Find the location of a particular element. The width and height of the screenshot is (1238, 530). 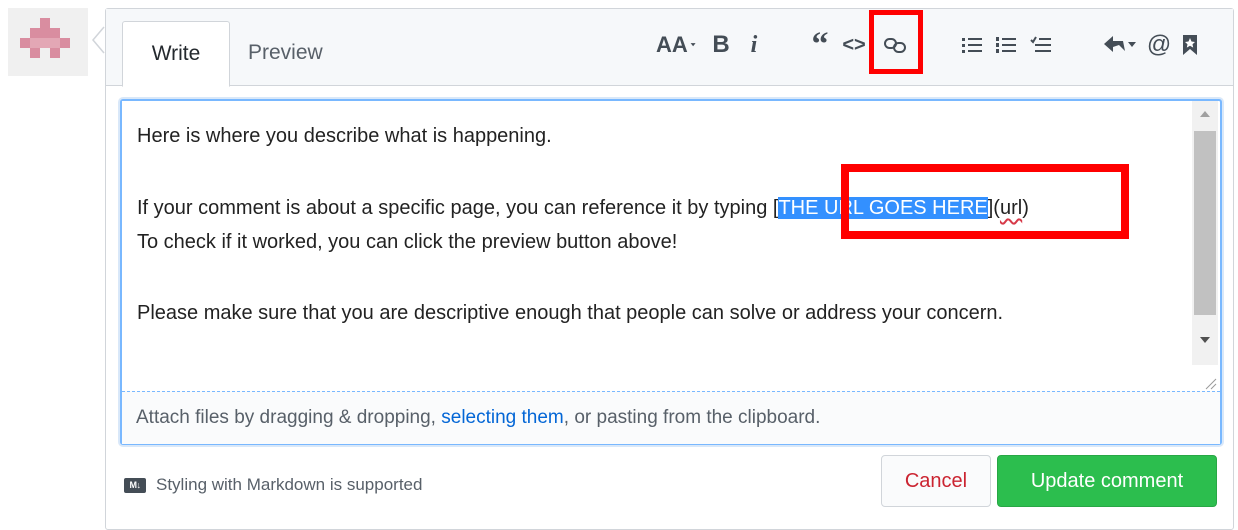

markdown-note: M↓ Styling with Markdown is supported is located at coordinates (273, 485).